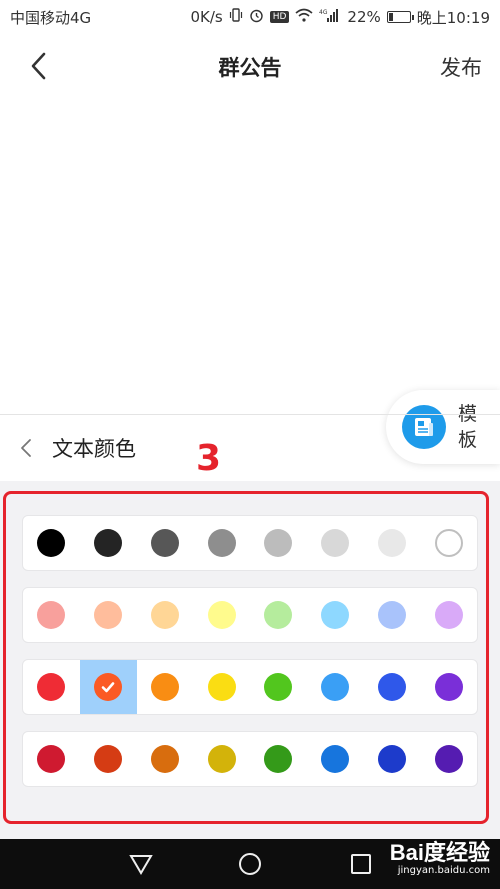 This screenshot has height=889, width=500. What do you see at coordinates (206, 17) in the screenshot?
I see `net-speed: 0K/s` at bounding box center [206, 17].